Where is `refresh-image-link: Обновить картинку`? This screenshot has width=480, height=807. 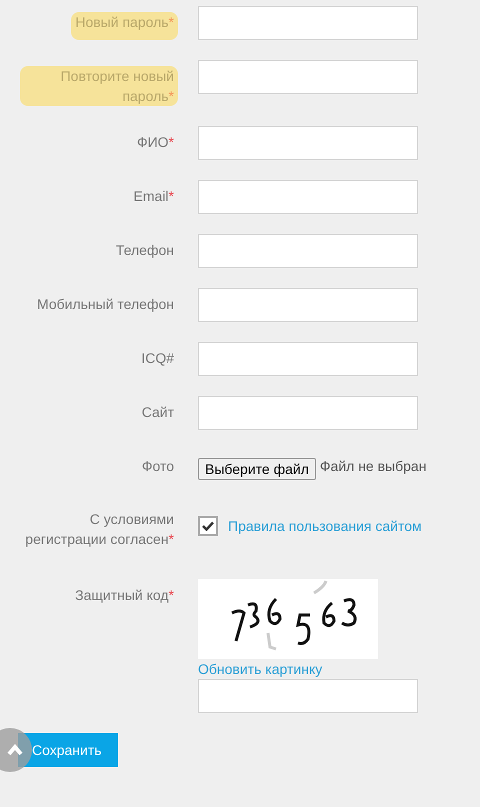 refresh-image-link: Обновить картинку is located at coordinates (308, 669).